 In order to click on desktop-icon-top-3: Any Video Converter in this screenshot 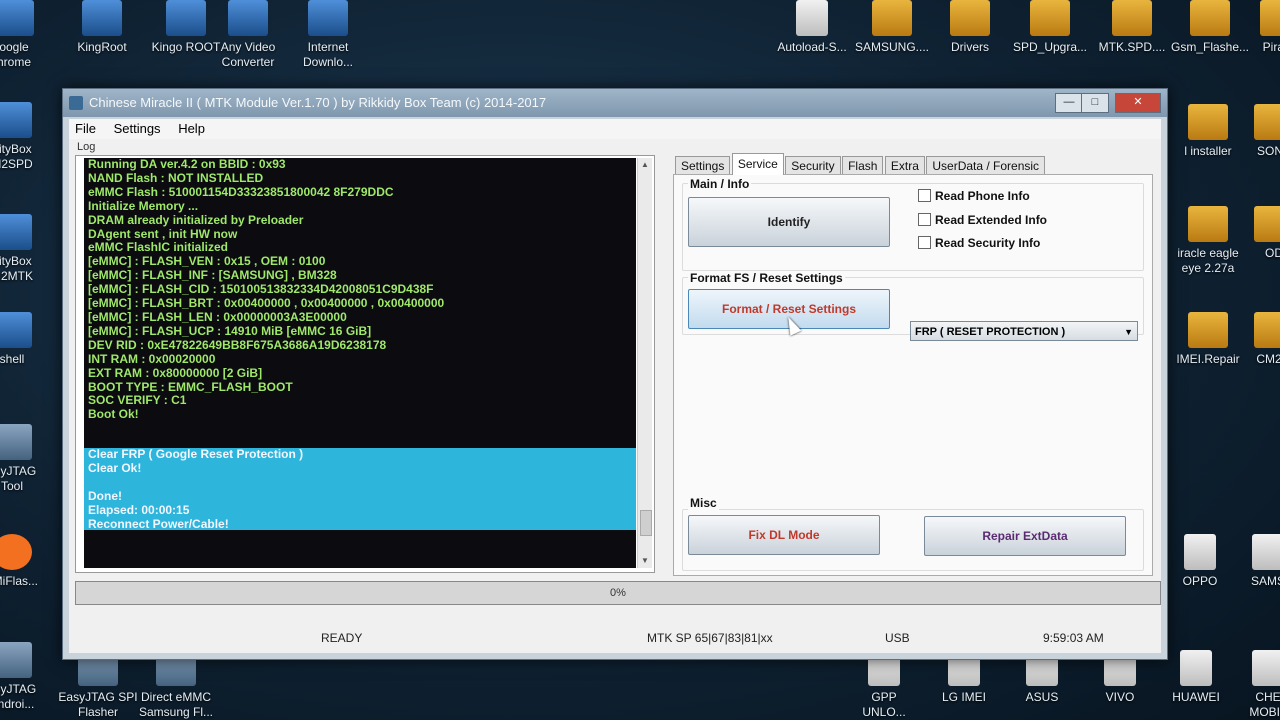, I will do `click(248, 35)`.